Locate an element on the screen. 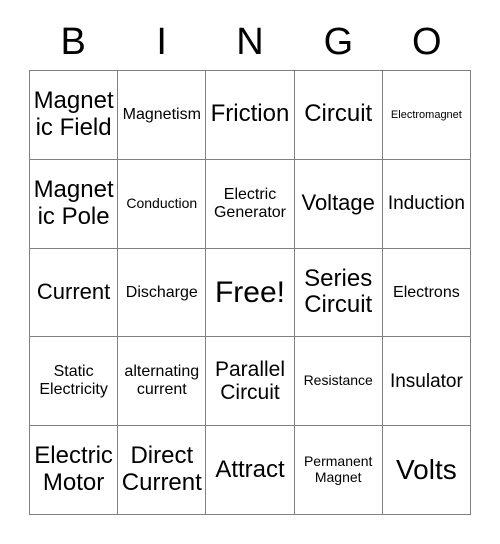 Image resolution: width=500 pixels, height=544 pixels. bingo-cell-label: Conduction is located at coordinates (162, 202).